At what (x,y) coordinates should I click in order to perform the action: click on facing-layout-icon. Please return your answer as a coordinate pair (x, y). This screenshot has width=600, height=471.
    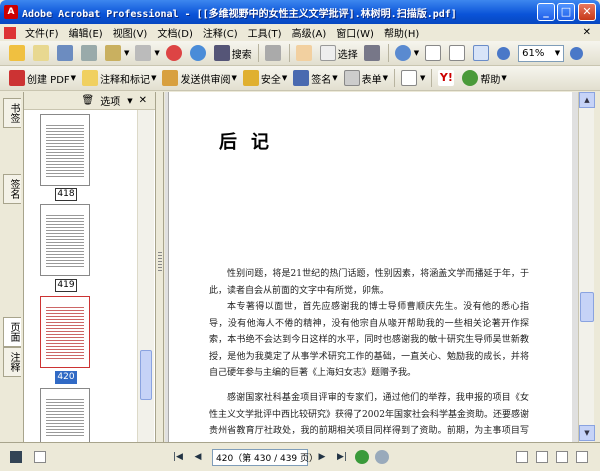
    Looking at the image, I should click on (562, 457).